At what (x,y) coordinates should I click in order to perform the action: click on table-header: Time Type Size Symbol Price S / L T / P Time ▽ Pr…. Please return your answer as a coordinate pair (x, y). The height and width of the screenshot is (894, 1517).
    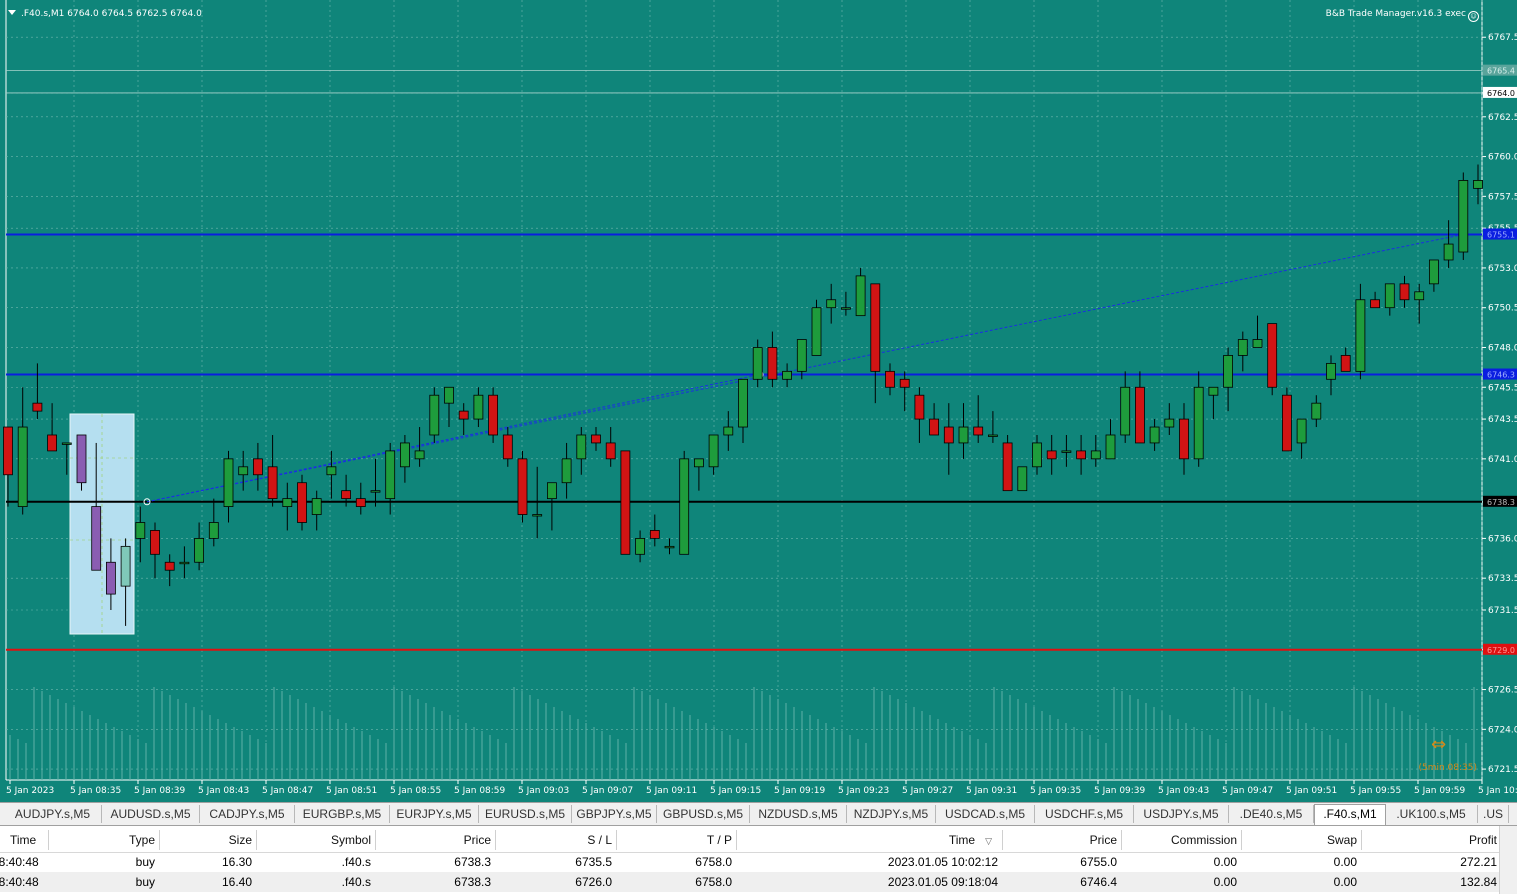
    Looking at the image, I should click on (758, 840).